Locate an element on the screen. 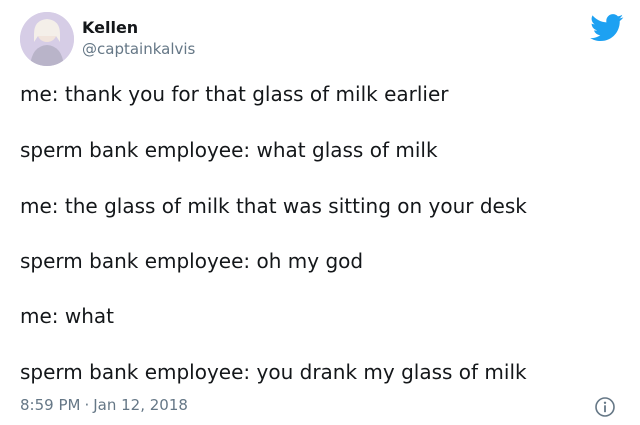 The height and width of the screenshot is (425, 640). twitter-bird-icon is located at coordinates (607, 28).